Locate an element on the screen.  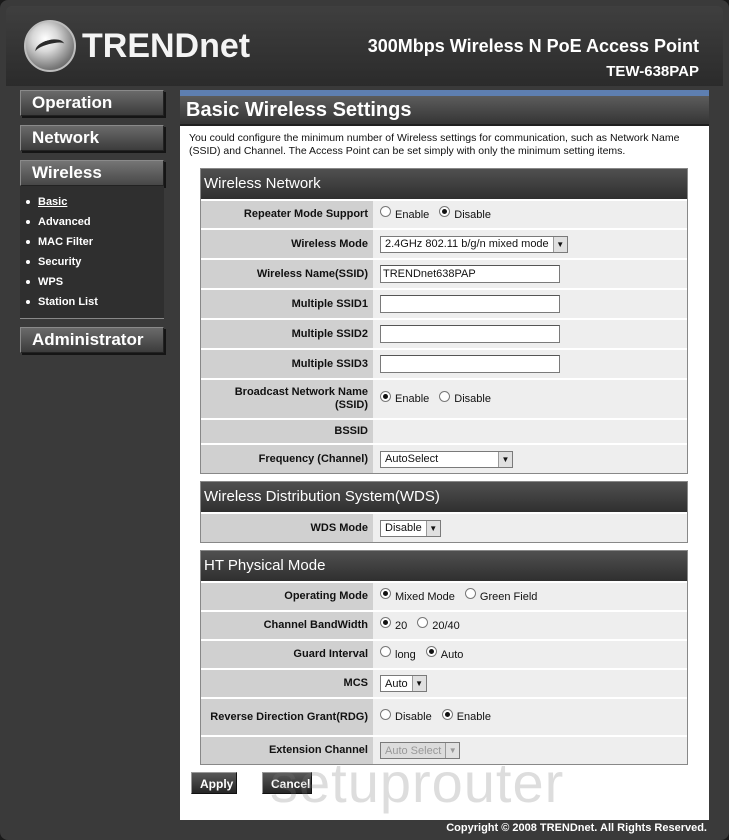
mcs-select: Auto ▼ is located at coordinates (403, 683).